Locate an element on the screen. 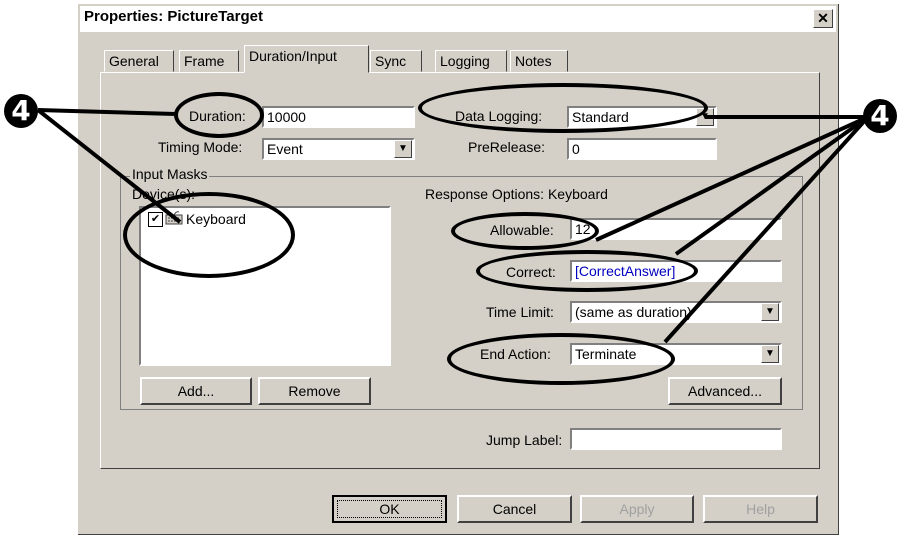 The image size is (909, 537). annotation-badge-right: 4 is located at coordinates (880, 116).